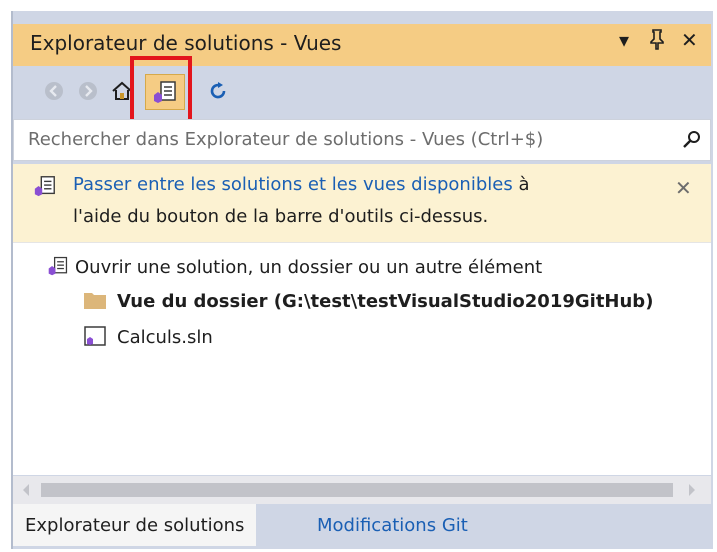 This screenshot has height=552, width=717. Describe the element at coordinates (692, 140) in the screenshot. I see `search-icon` at that location.